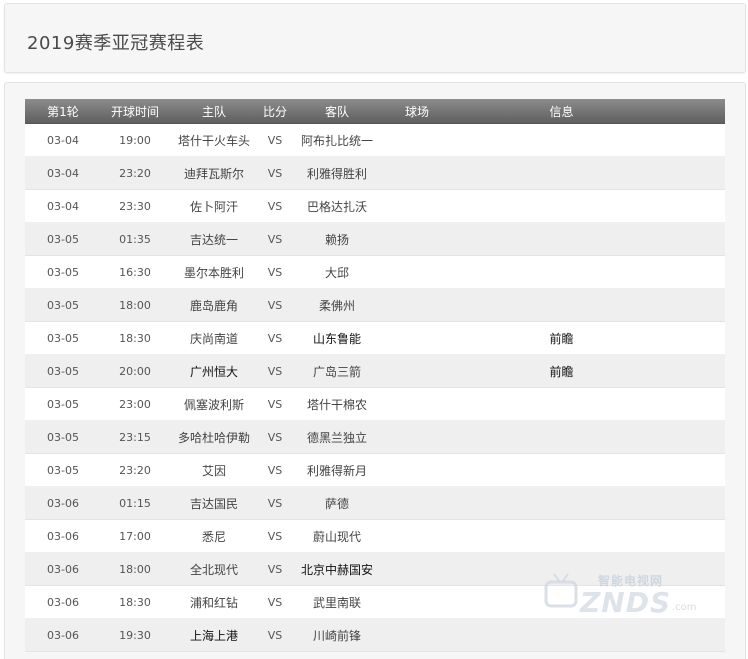  What do you see at coordinates (214, 437) in the screenshot?
I see `home-team: 多哈杜哈伊勒` at bounding box center [214, 437].